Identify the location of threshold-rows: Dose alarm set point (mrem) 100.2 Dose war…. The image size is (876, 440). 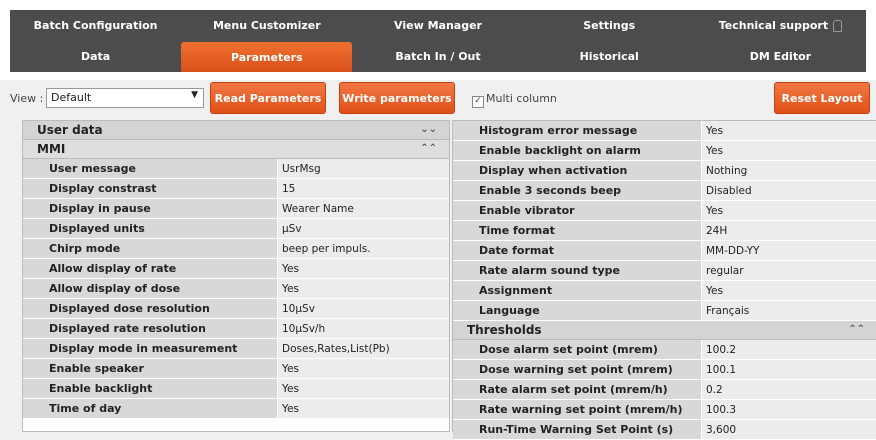
(664, 390).